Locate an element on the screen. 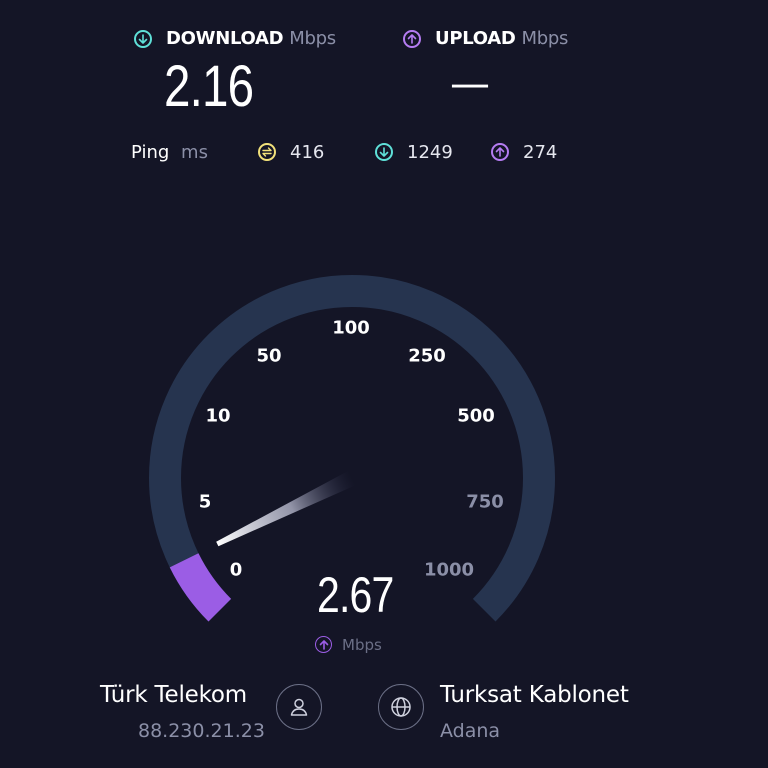 The width and height of the screenshot is (768, 768). gauge-tick-100: 100 is located at coordinates (351, 328).